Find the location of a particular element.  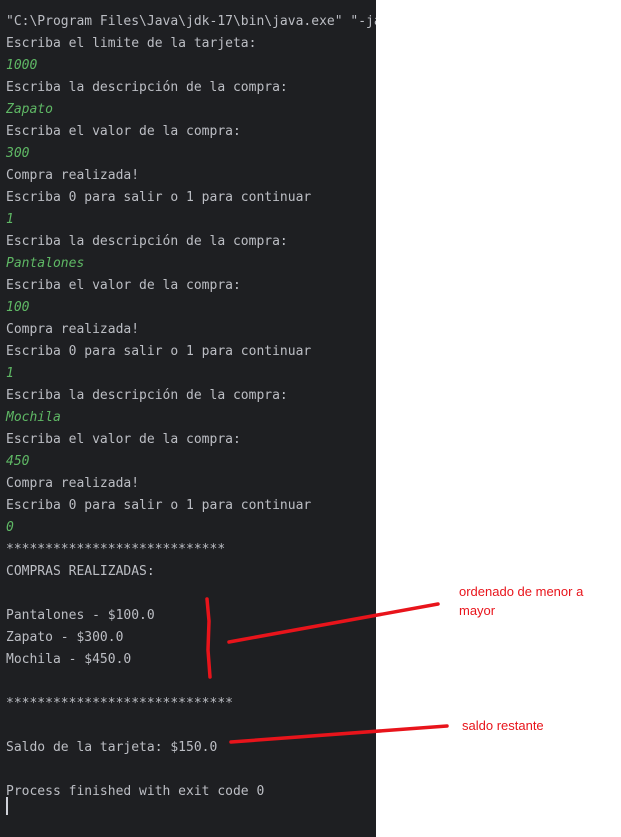

console-output-line: Process finished with exit code 0 is located at coordinates (135, 791).